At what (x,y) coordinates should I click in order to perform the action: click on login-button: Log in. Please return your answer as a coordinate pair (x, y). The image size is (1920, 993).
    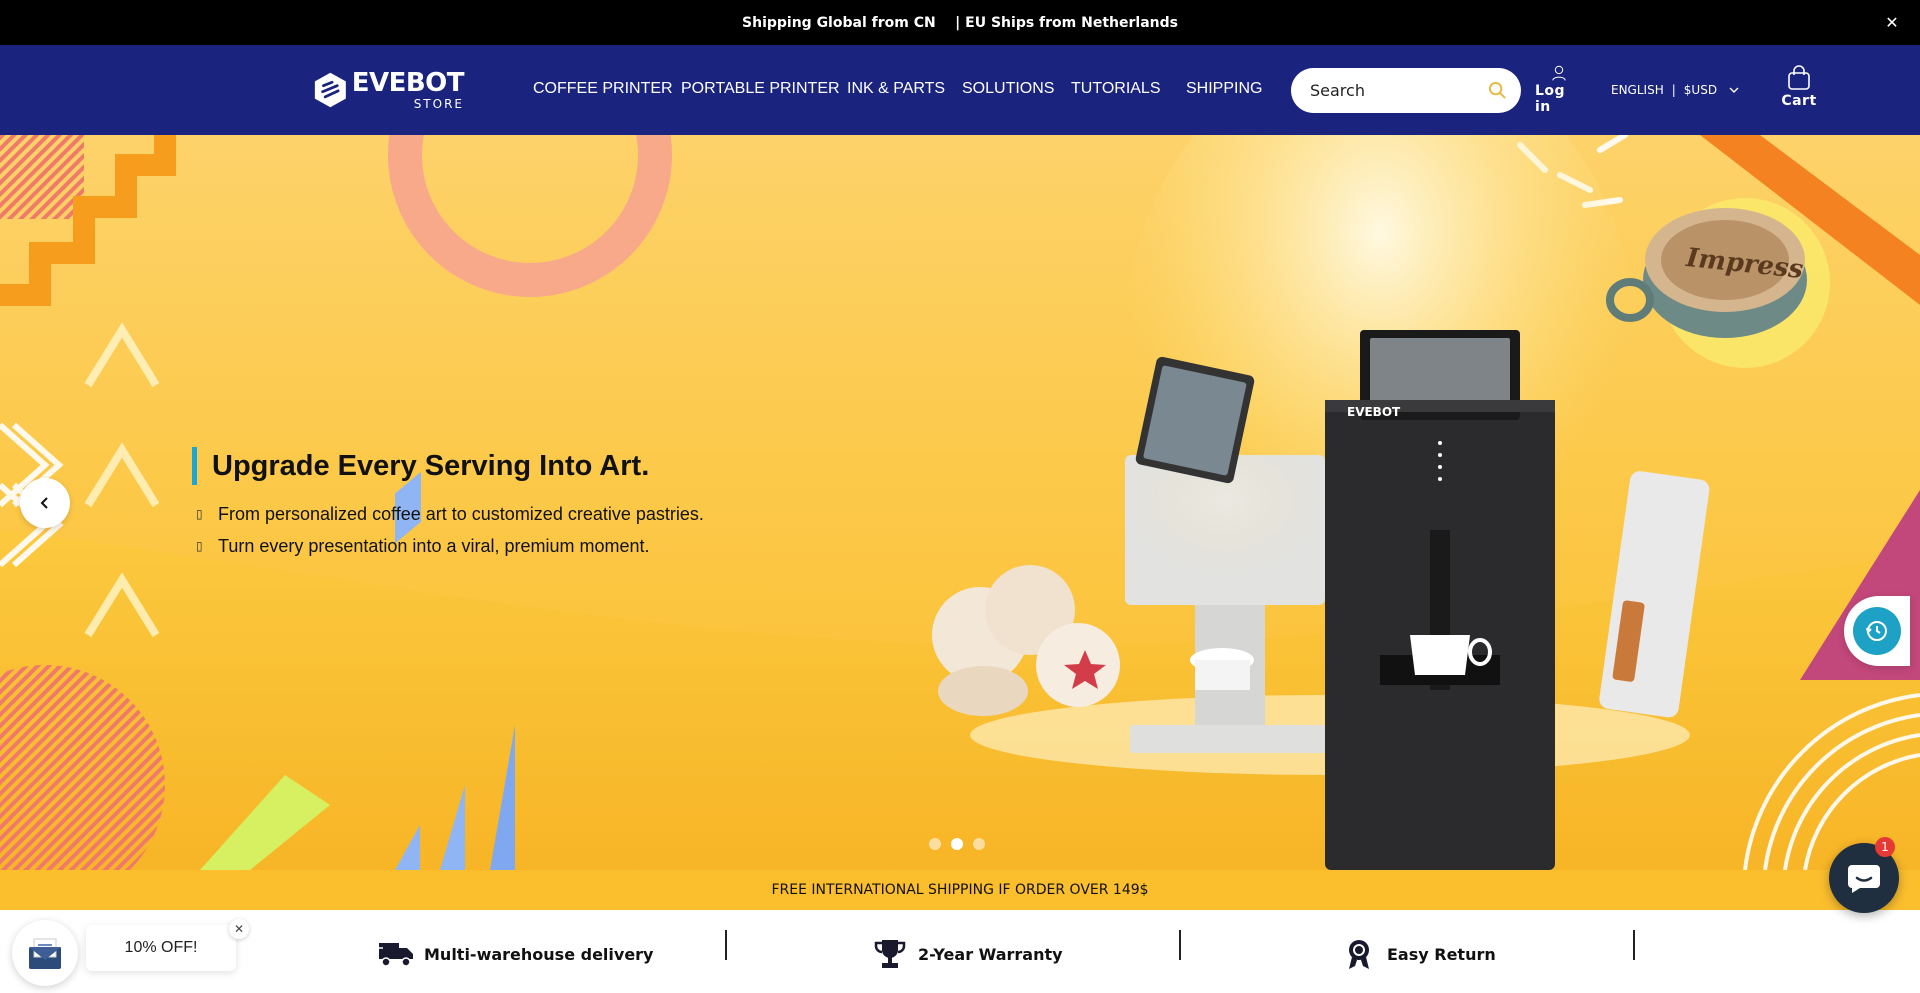
    Looking at the image, I should click on (1559, 90).